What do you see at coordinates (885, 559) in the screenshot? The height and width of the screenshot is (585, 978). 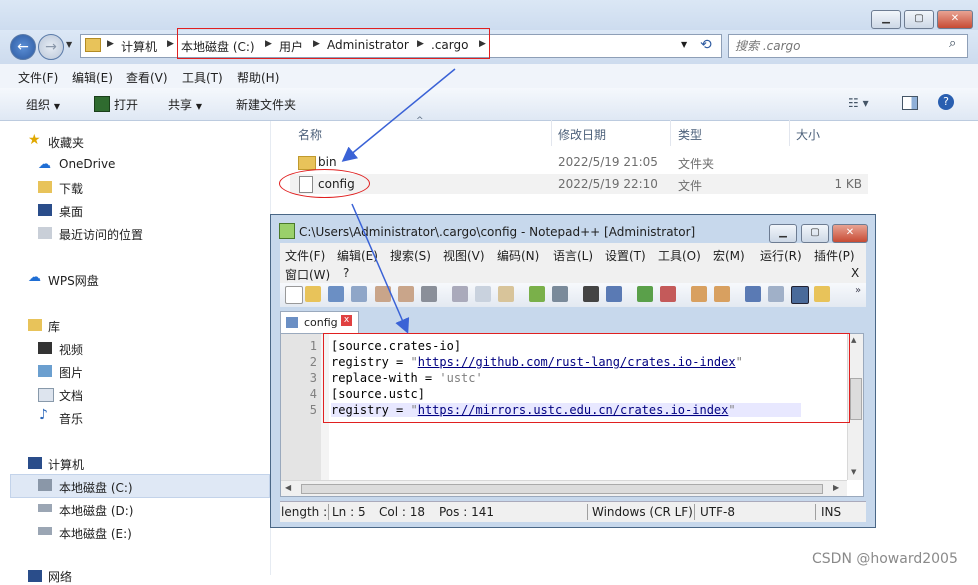 I see `watermark: CSDN @howard2005` at bounding box center [885, 559].